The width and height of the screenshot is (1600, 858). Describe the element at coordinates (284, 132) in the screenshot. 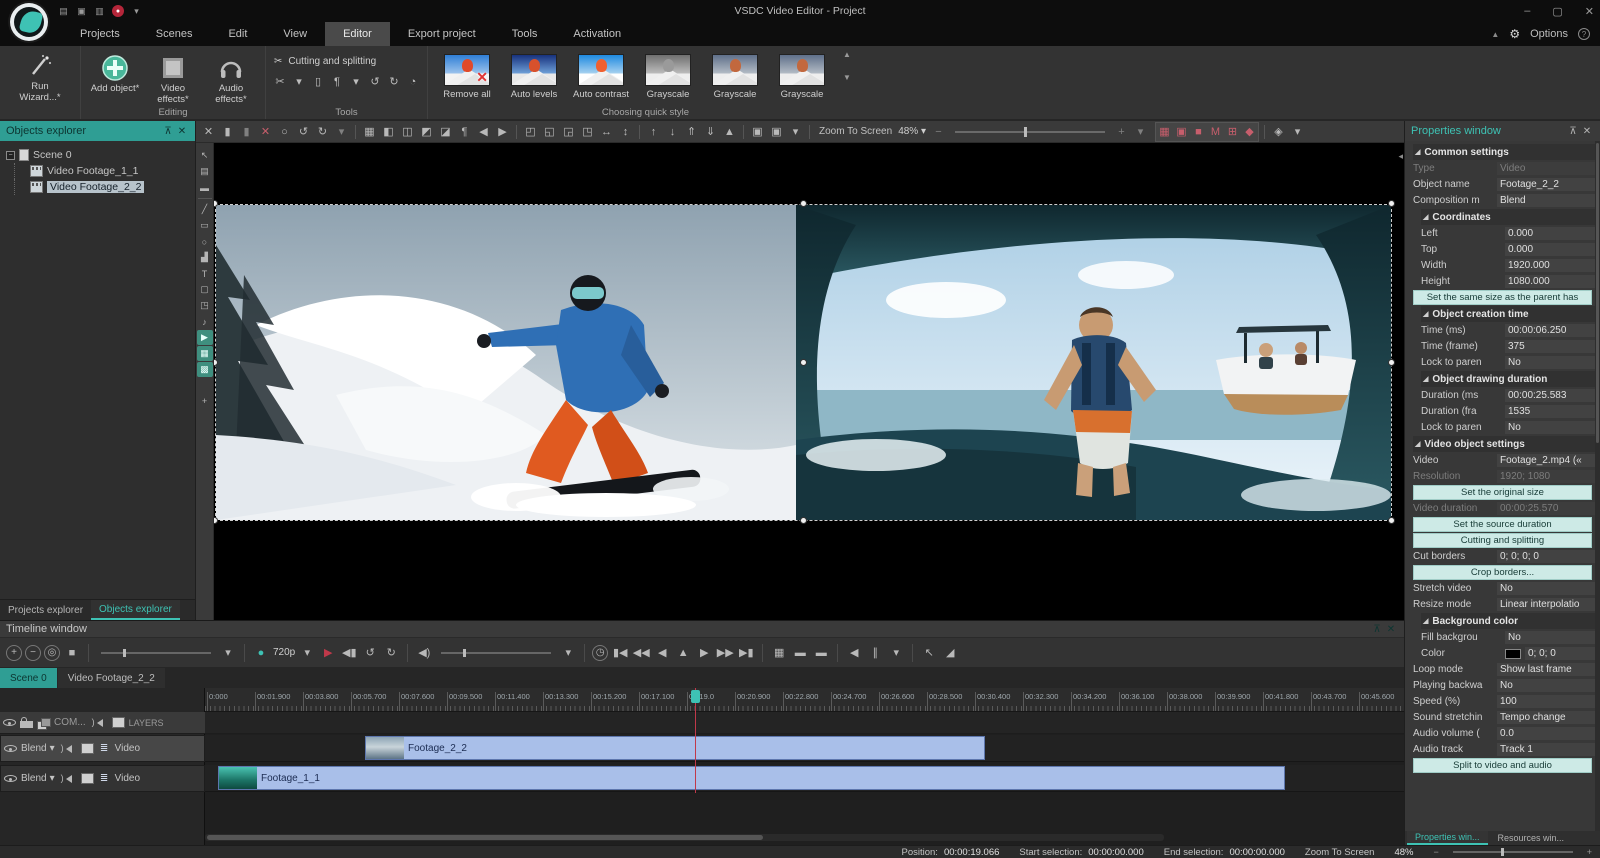

I see `circle-tool-icon: ○` at that location.